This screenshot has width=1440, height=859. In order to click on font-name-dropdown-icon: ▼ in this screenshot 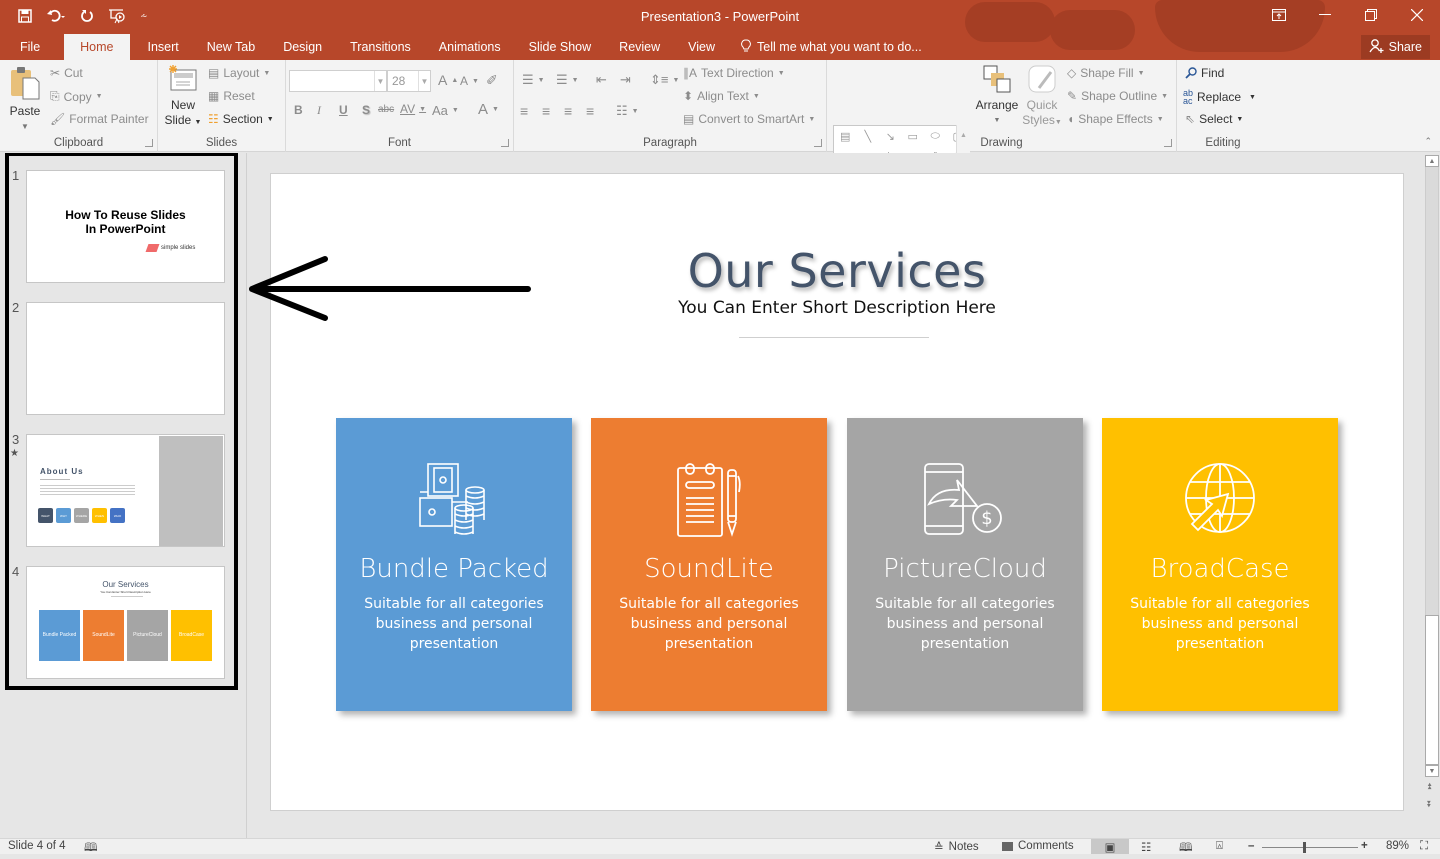, I will do `click(380, 81)`.